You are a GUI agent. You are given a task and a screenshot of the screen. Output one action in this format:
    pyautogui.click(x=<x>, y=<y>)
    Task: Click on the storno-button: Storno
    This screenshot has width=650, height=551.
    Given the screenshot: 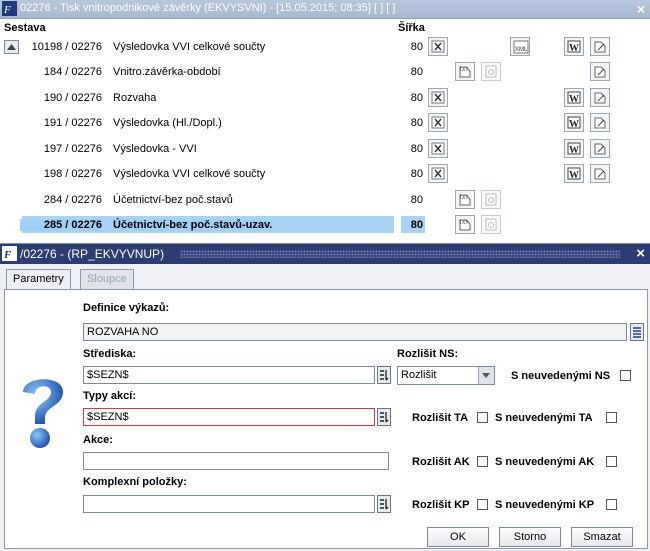 What is the action you would take?
    pyautogui.click(x=530, y=537)
    